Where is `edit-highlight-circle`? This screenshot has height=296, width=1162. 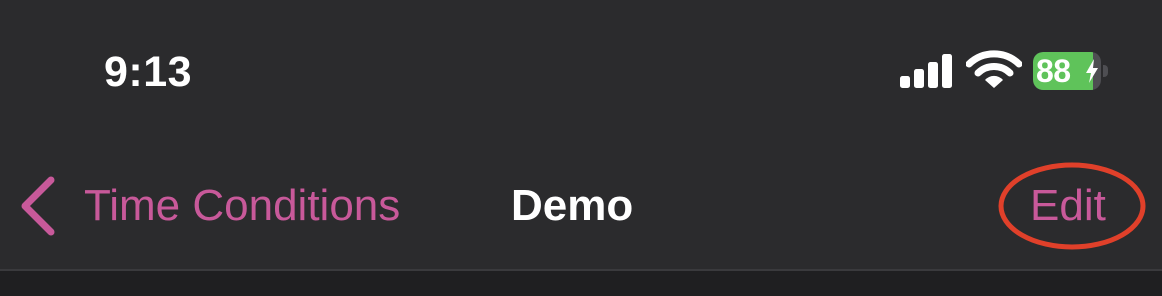
edit-highlight-circle is located at coordinates (1072, 206).